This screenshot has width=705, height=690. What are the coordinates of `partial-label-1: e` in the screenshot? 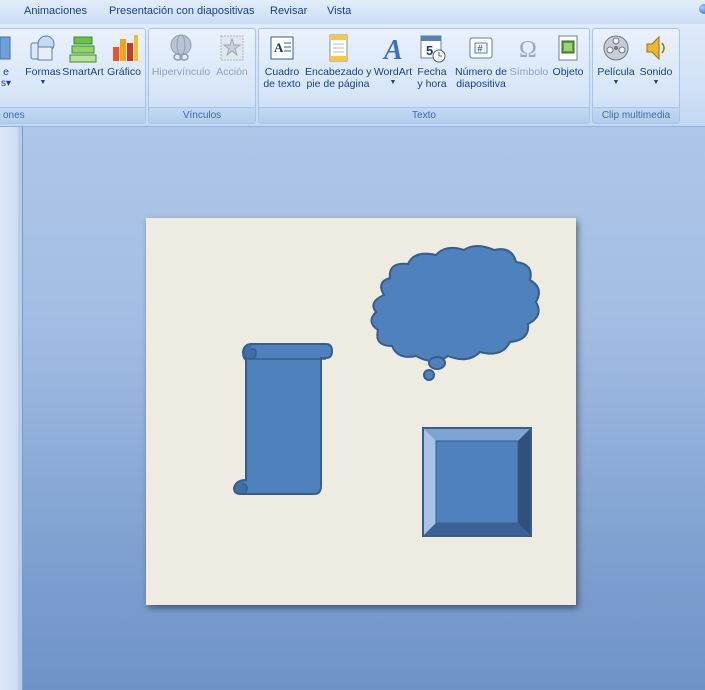 It's located at (6, 72).